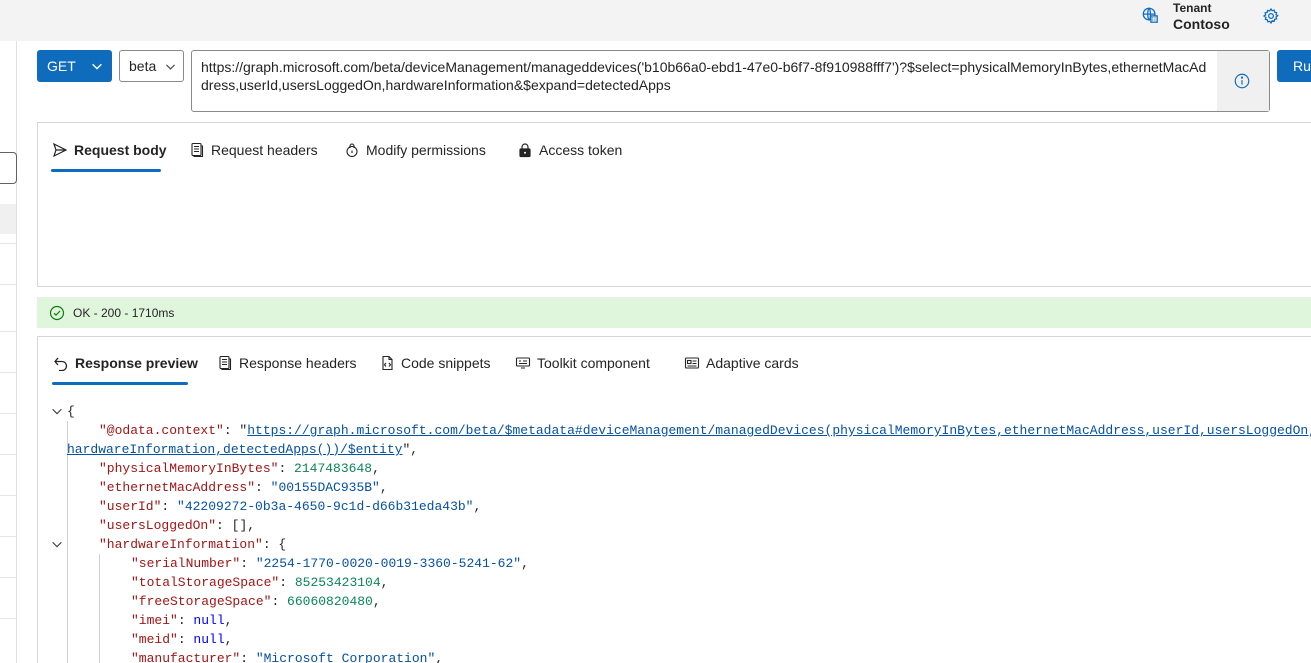 This screenshot has width=1311, height=663. Describe the element at coordinates (674, 312) in the screenshot. I see `status-bar: OK - 200 - 1710ms` at that location.